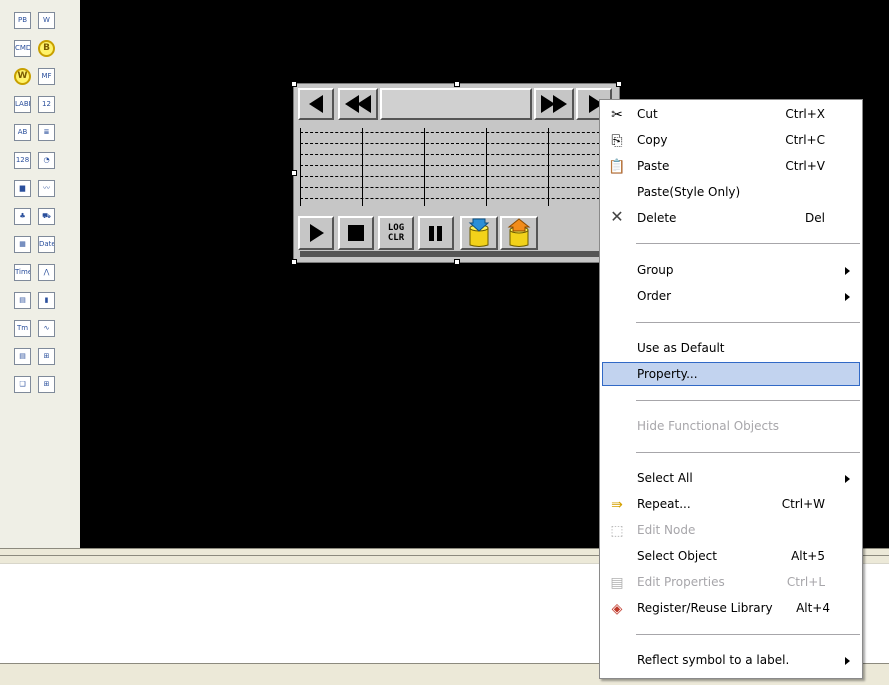  I want to click on window-tool-icon: ❑, so click(22, 384).